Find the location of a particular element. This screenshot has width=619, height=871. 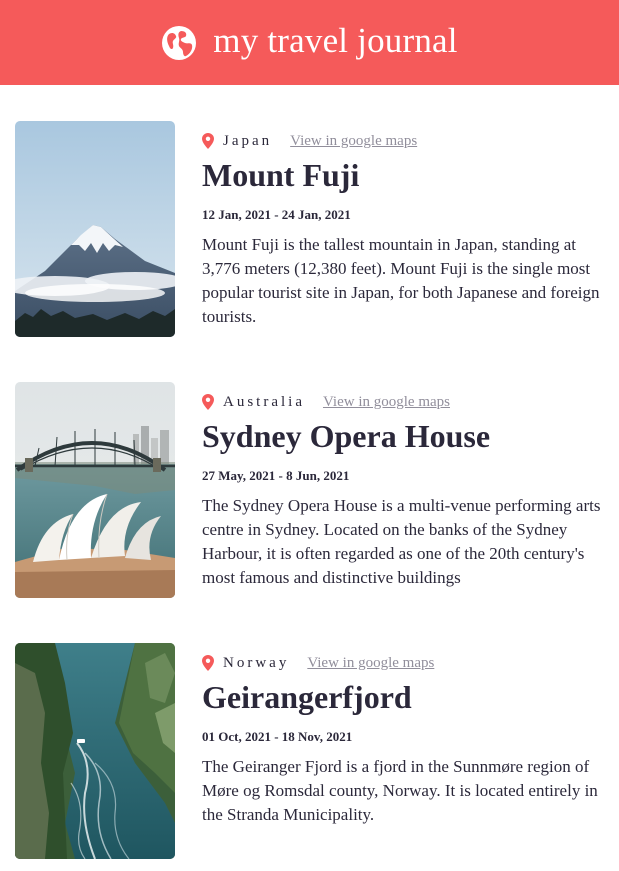

place-title: Mount Fuji is located at coordinates (281, 175).